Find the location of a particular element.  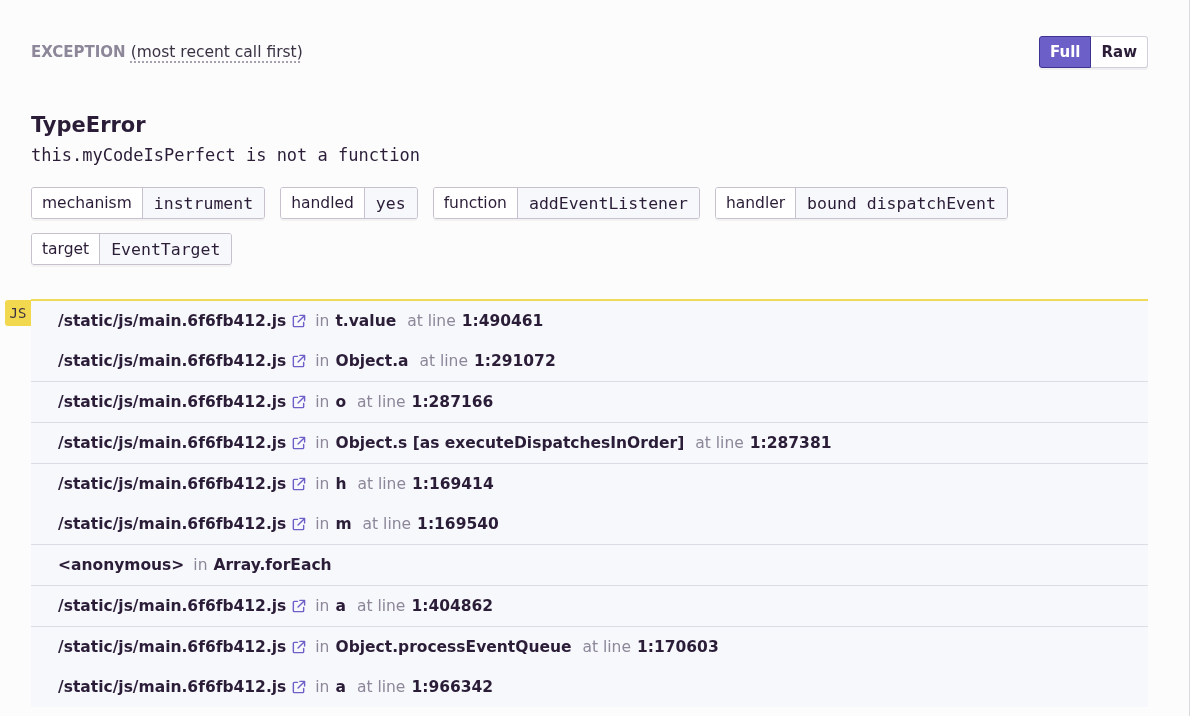

frame-function: Object.a is located at coordinates (372, 361).